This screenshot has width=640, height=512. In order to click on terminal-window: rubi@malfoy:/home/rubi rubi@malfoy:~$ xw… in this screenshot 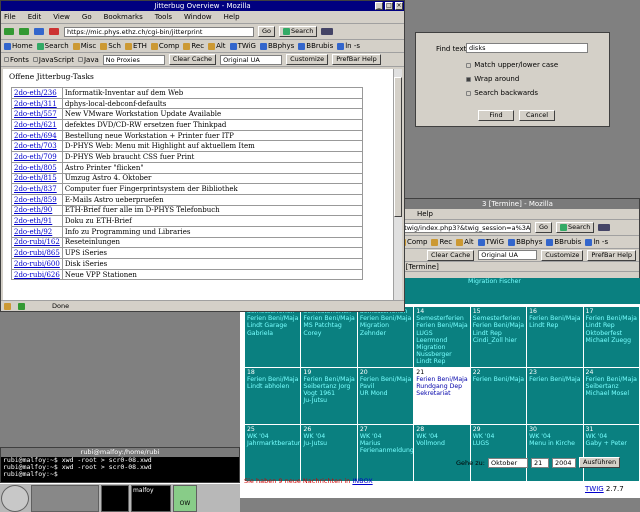, I will do `click(120, 465)`.